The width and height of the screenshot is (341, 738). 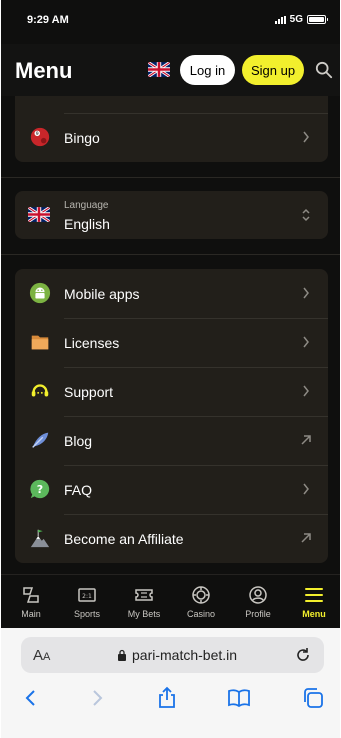 What do you see at coordinates (171, 293) in the screenshot?
I see `menu-item-mobile-apps: Mobile apps` at bounding box center [171, 293].